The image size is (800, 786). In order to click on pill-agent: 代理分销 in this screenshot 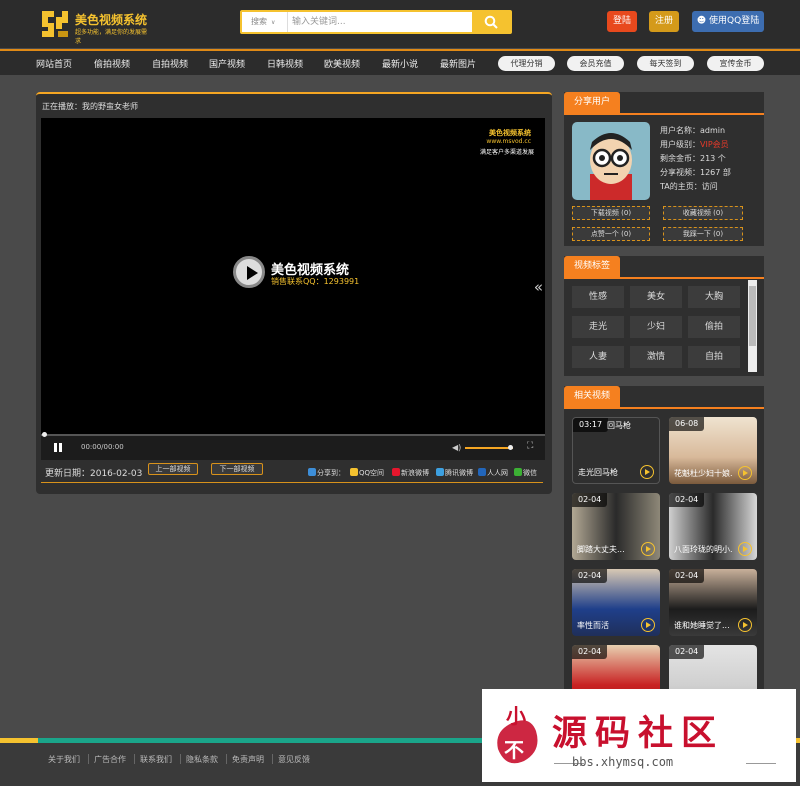, I will do `click(526, 63)`.